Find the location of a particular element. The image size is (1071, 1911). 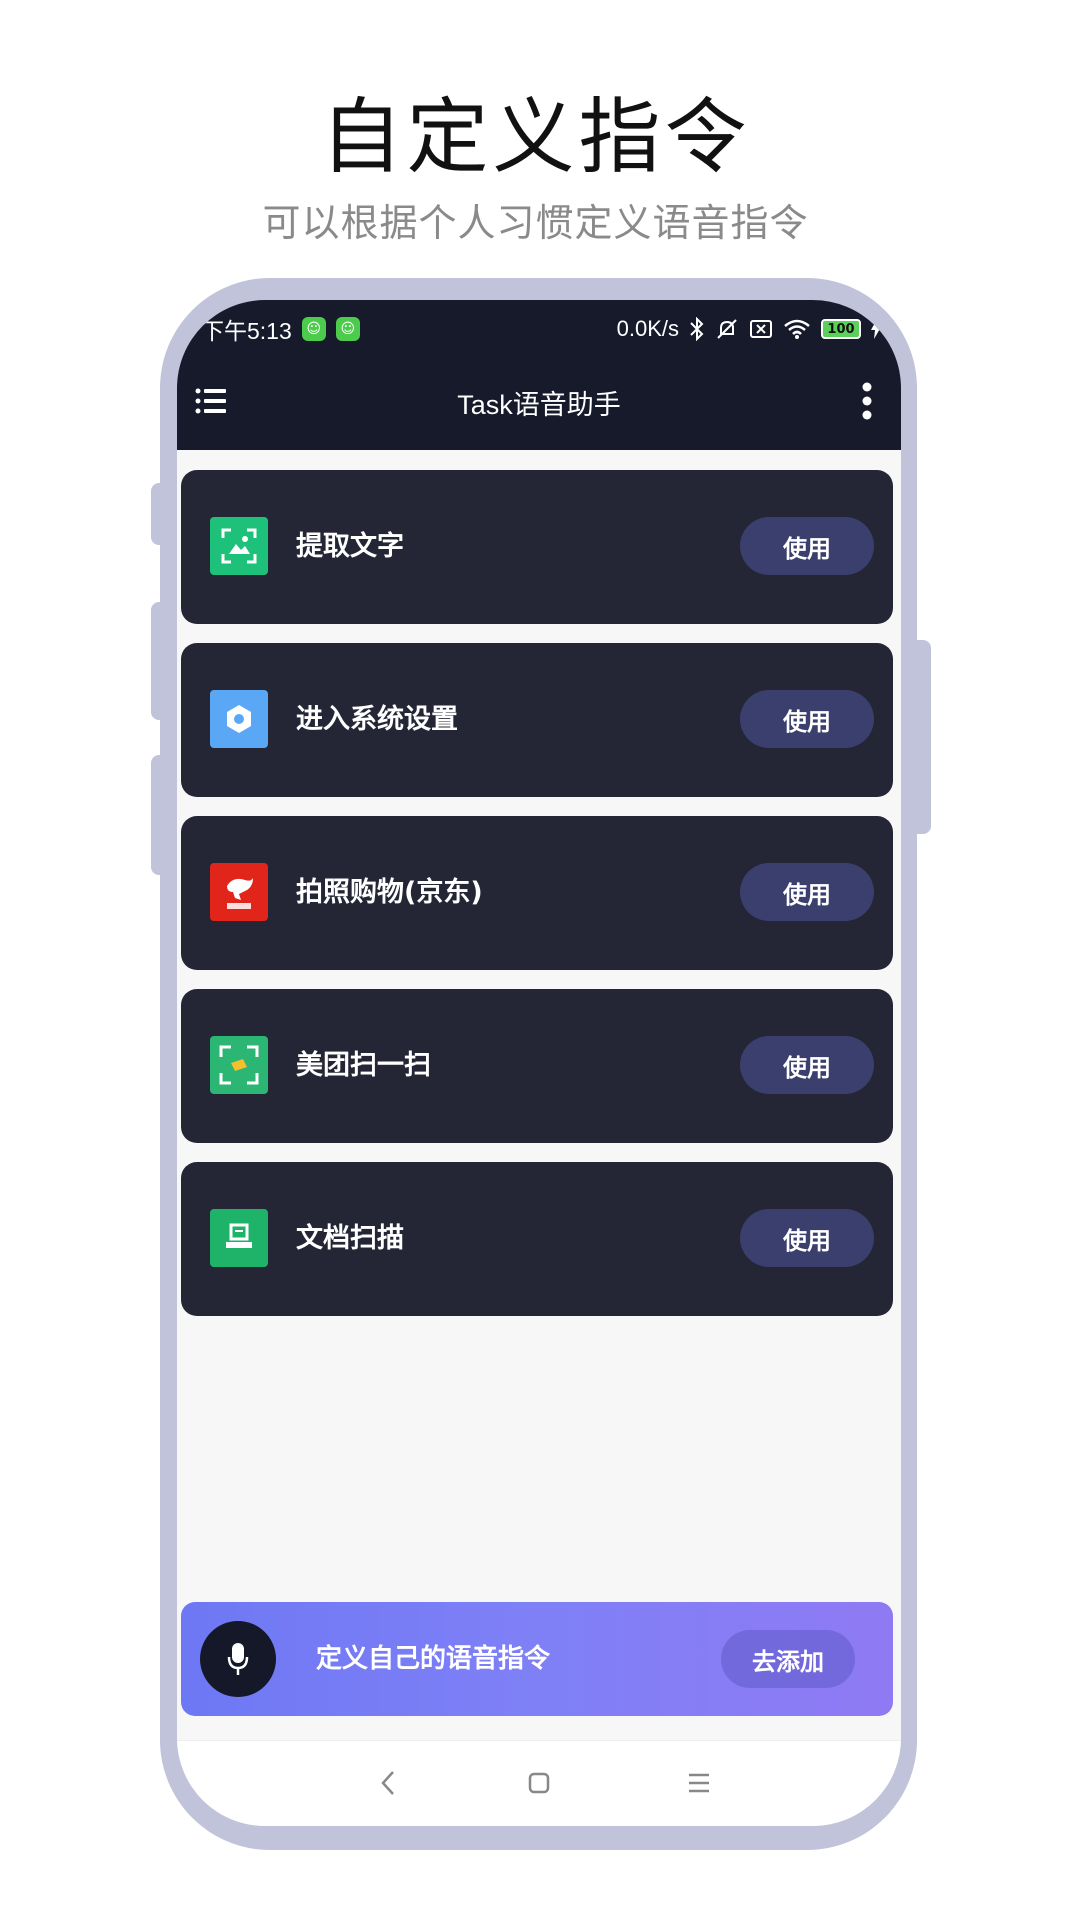

battery-icon: 100 is located at coordinates (841, 329).